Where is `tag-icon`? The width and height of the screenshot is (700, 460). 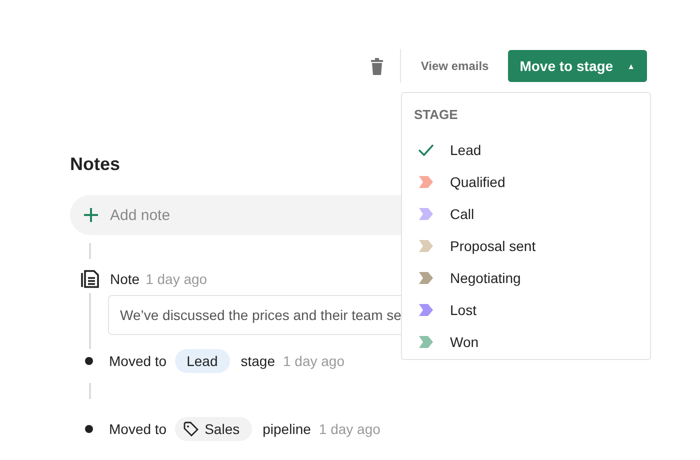
tag-icon is located at coordinates (190, 429).